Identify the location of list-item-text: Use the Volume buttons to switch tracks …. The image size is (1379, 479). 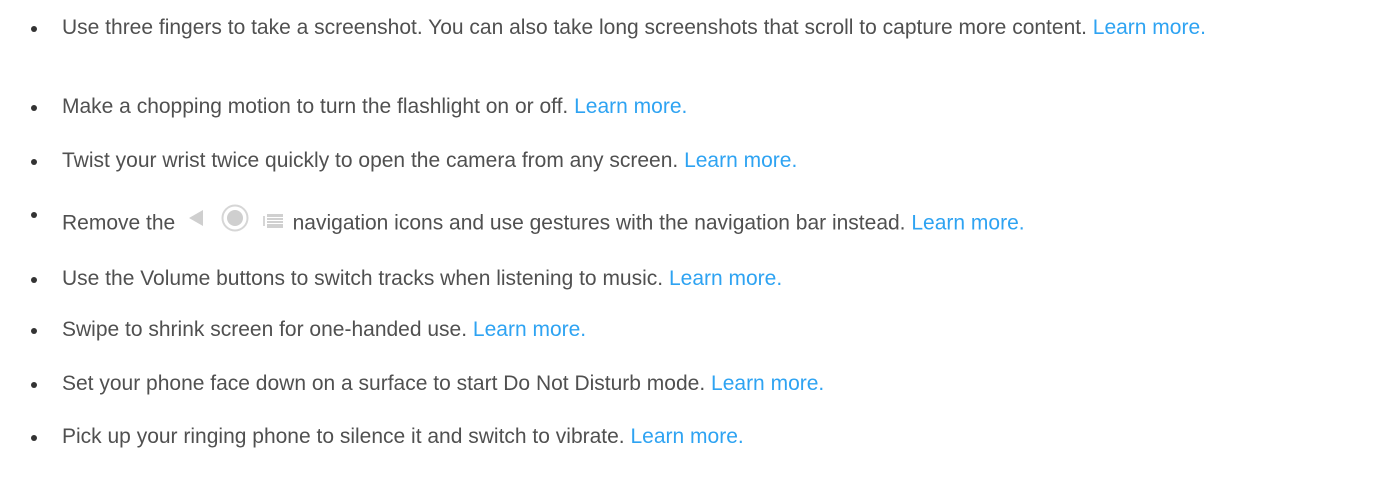
(717, 279).